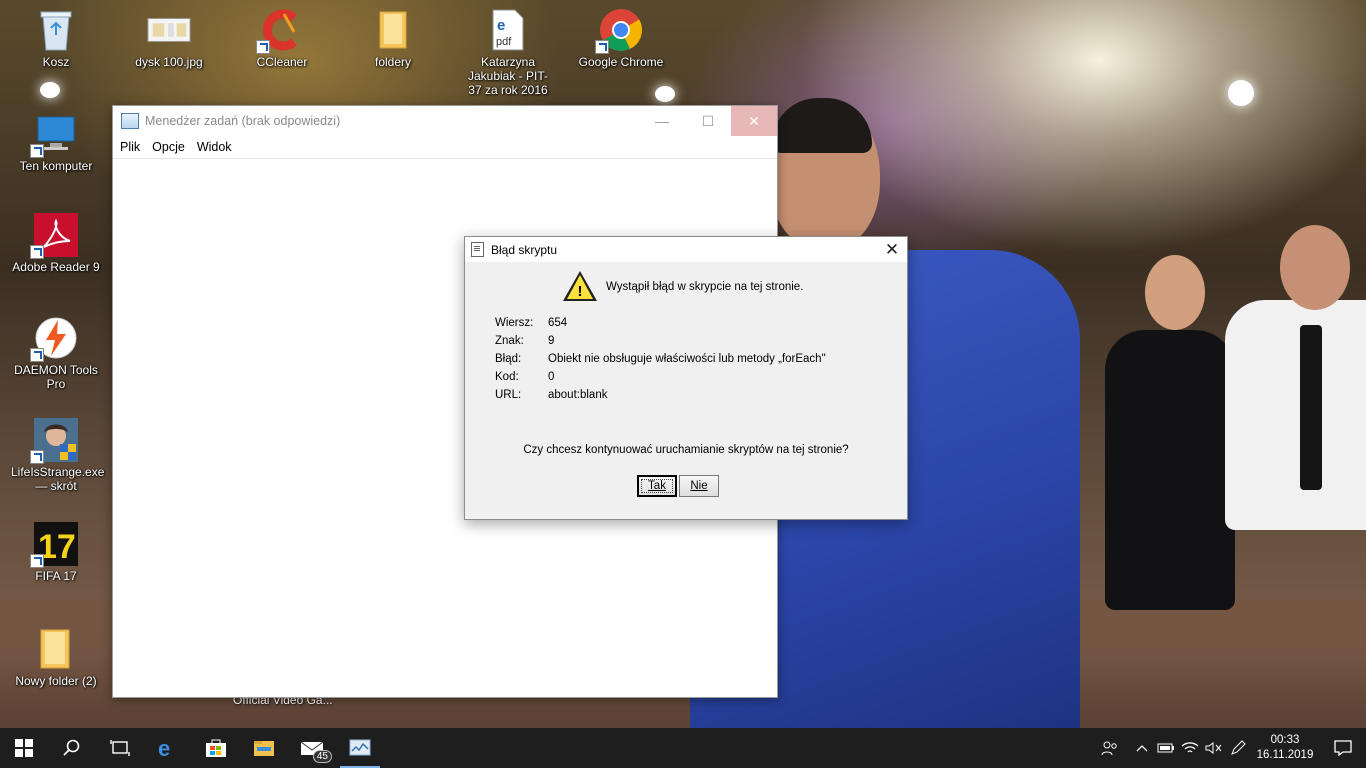 Image resolution: width=1366 pixels, height=768 pixels. What do you see at coordinates (56, 267) in the screenshot?
I see `desktop-icon-label: Adobe Reader 9` at bounding box center [56, 267].